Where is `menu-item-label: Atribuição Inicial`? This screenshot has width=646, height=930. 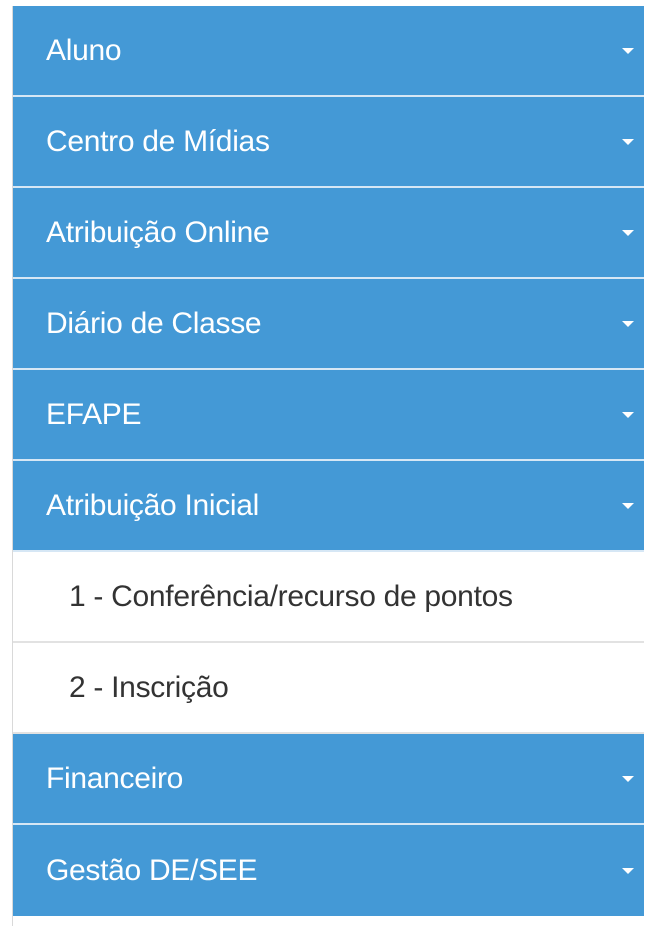 menu-item-label: Atribuição Inicial is located at coordinates (153, 505).